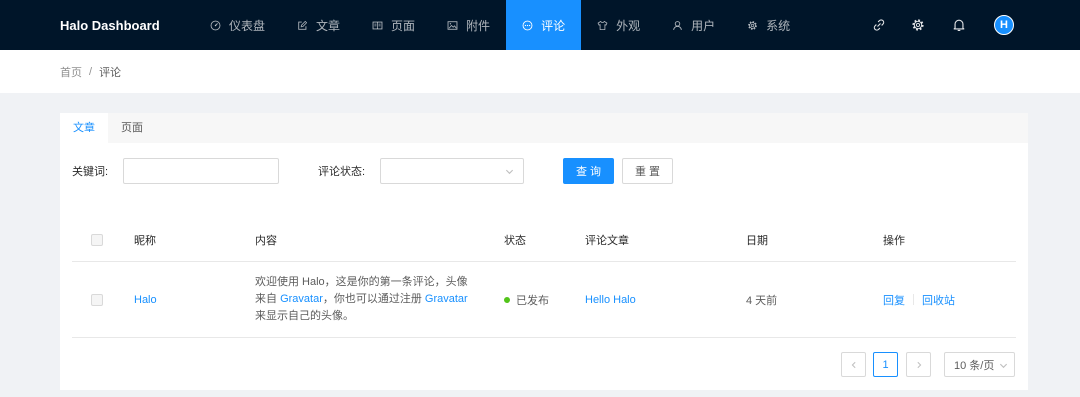  What do you see at coordinates (90, 172) in the screenshot?
I see `keyword-label: 关键词:` at bounding box center [90, 172].